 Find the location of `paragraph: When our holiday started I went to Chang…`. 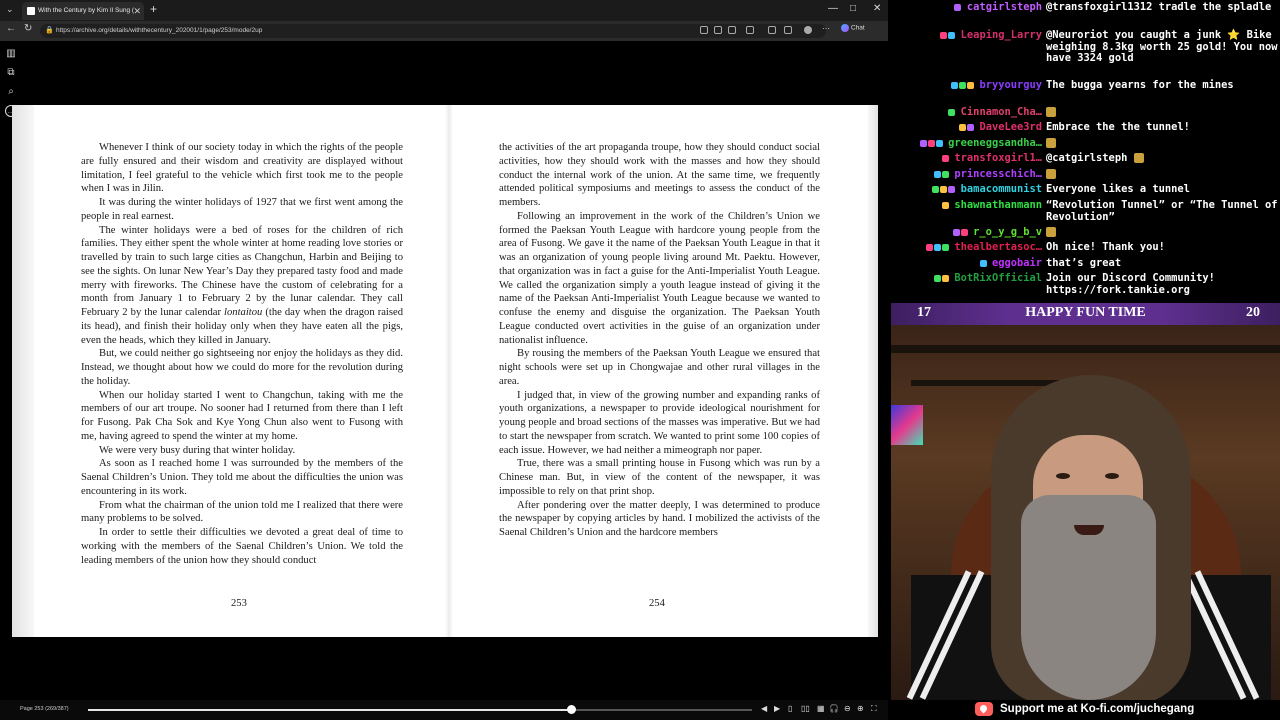

paragraph: When our holiday started I went to Chang… is located at coordinates (242, 415).